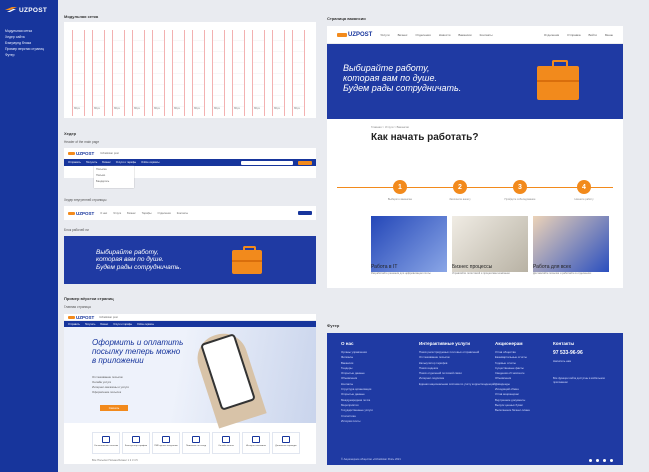  What do you see at coordinates (29, 55) in the screenshot?
I see `sidebar-item-footer: Футер` at bounding box center [29, 55].